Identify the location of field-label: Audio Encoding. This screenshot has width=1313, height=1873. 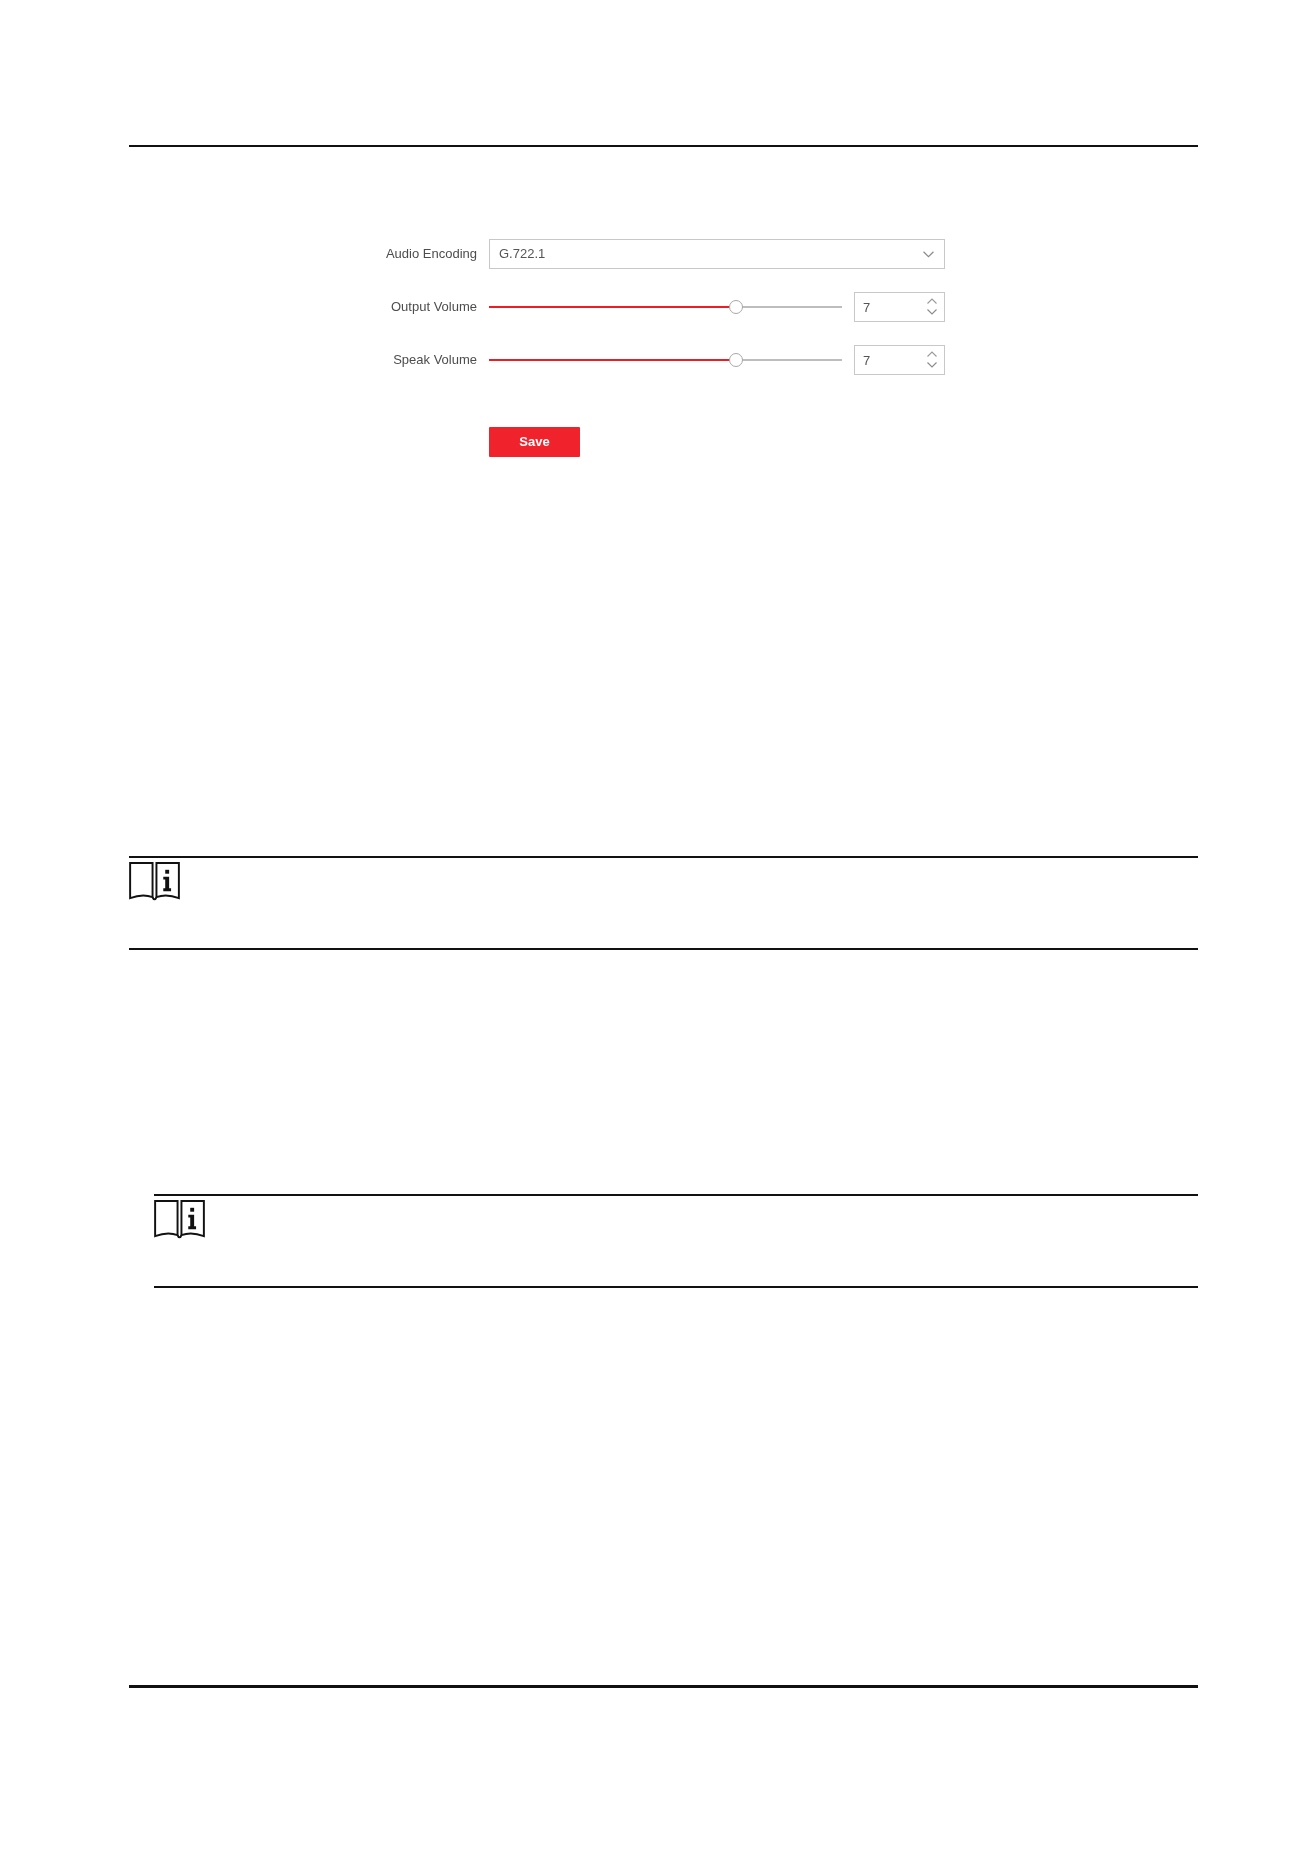
(430, 254).